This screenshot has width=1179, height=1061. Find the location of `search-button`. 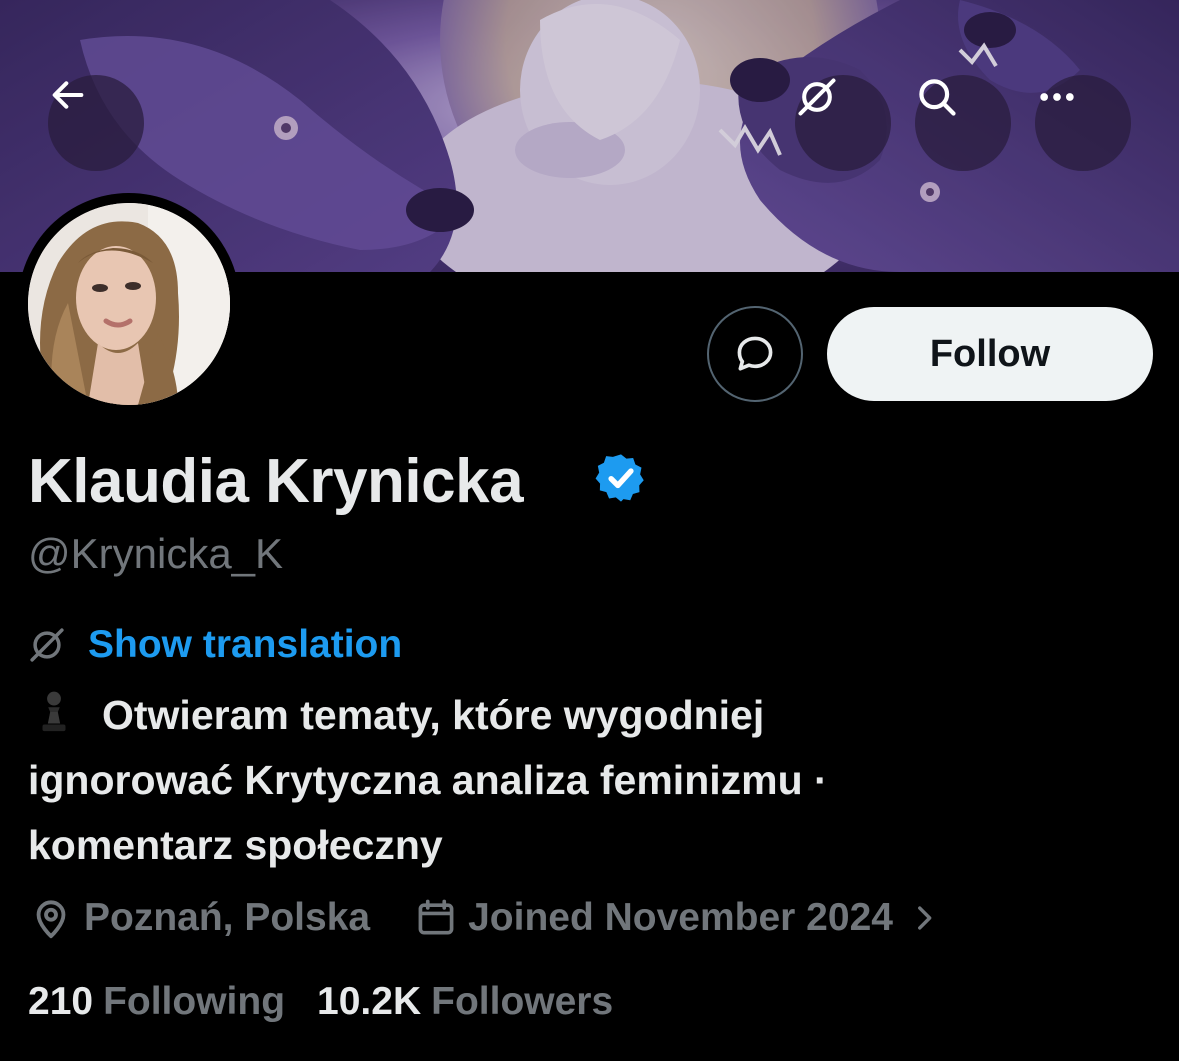

search-button is located at coordinates (963, 123).